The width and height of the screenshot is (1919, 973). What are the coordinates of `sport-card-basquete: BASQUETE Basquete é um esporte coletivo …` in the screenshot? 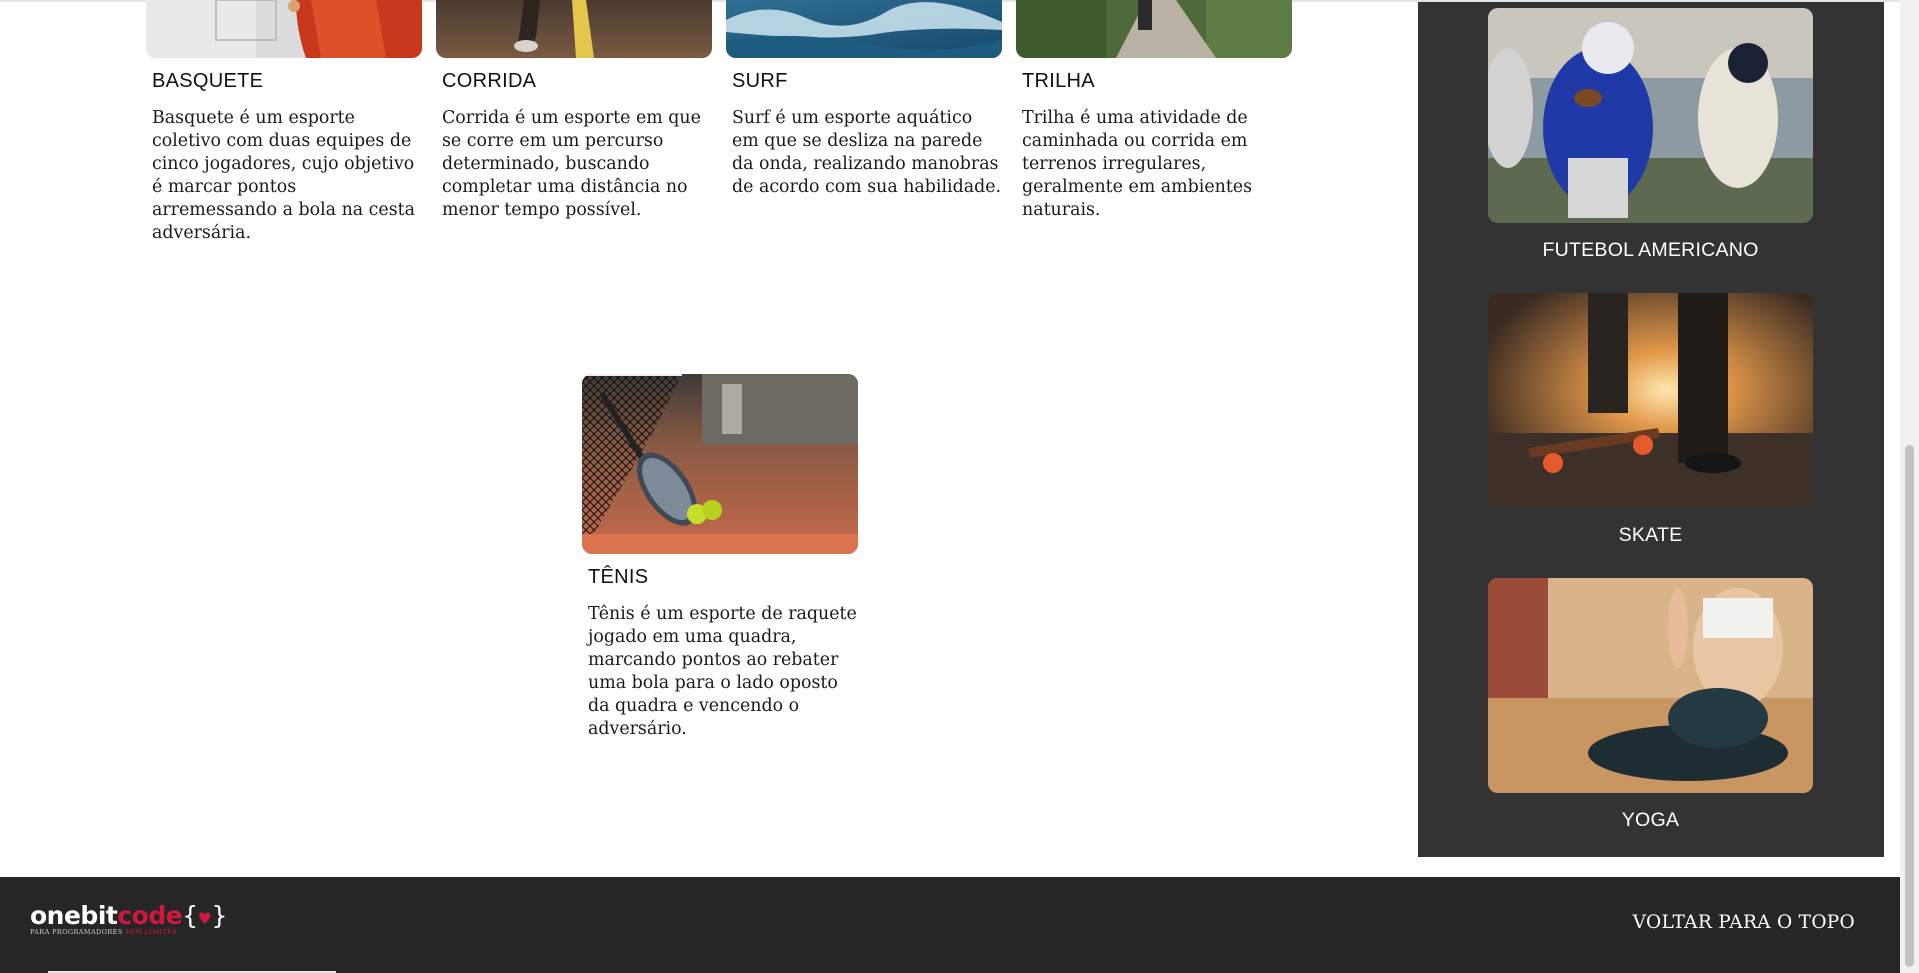 It's located at (284, 122).